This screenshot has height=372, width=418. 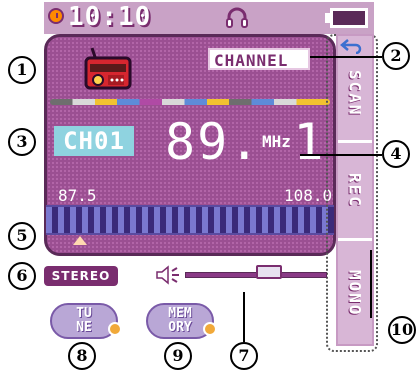 I want to click on headphones-icon, so click(x=237, y=17).